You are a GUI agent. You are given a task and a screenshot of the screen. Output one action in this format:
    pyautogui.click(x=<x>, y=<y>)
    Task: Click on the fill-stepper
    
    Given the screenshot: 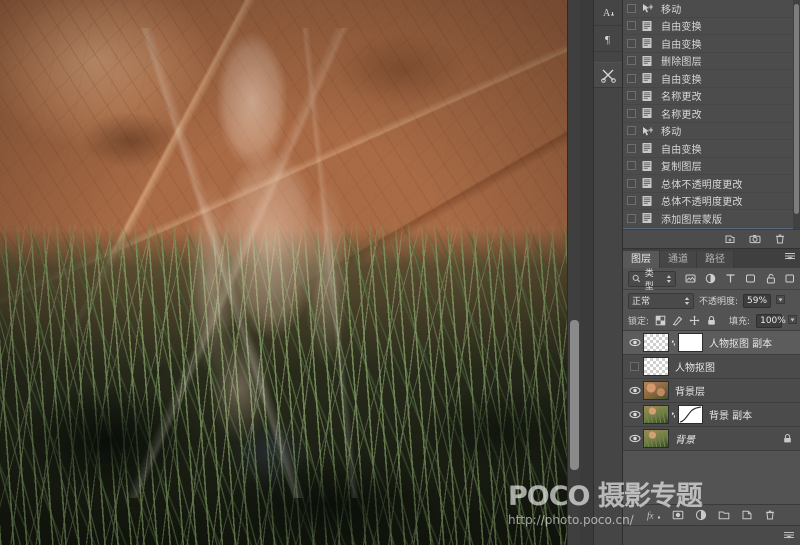 What is the action you would take?
    pyautogui.click(x=793, y=320)
    